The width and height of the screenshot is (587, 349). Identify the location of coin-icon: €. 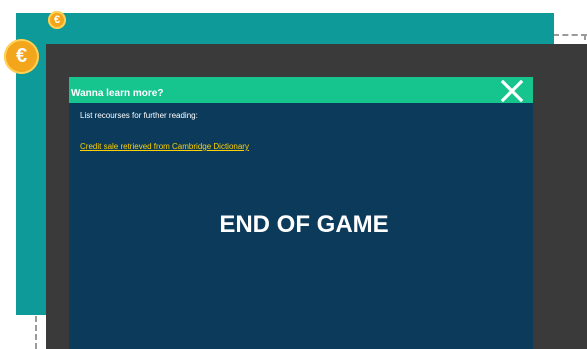
(57, 20).